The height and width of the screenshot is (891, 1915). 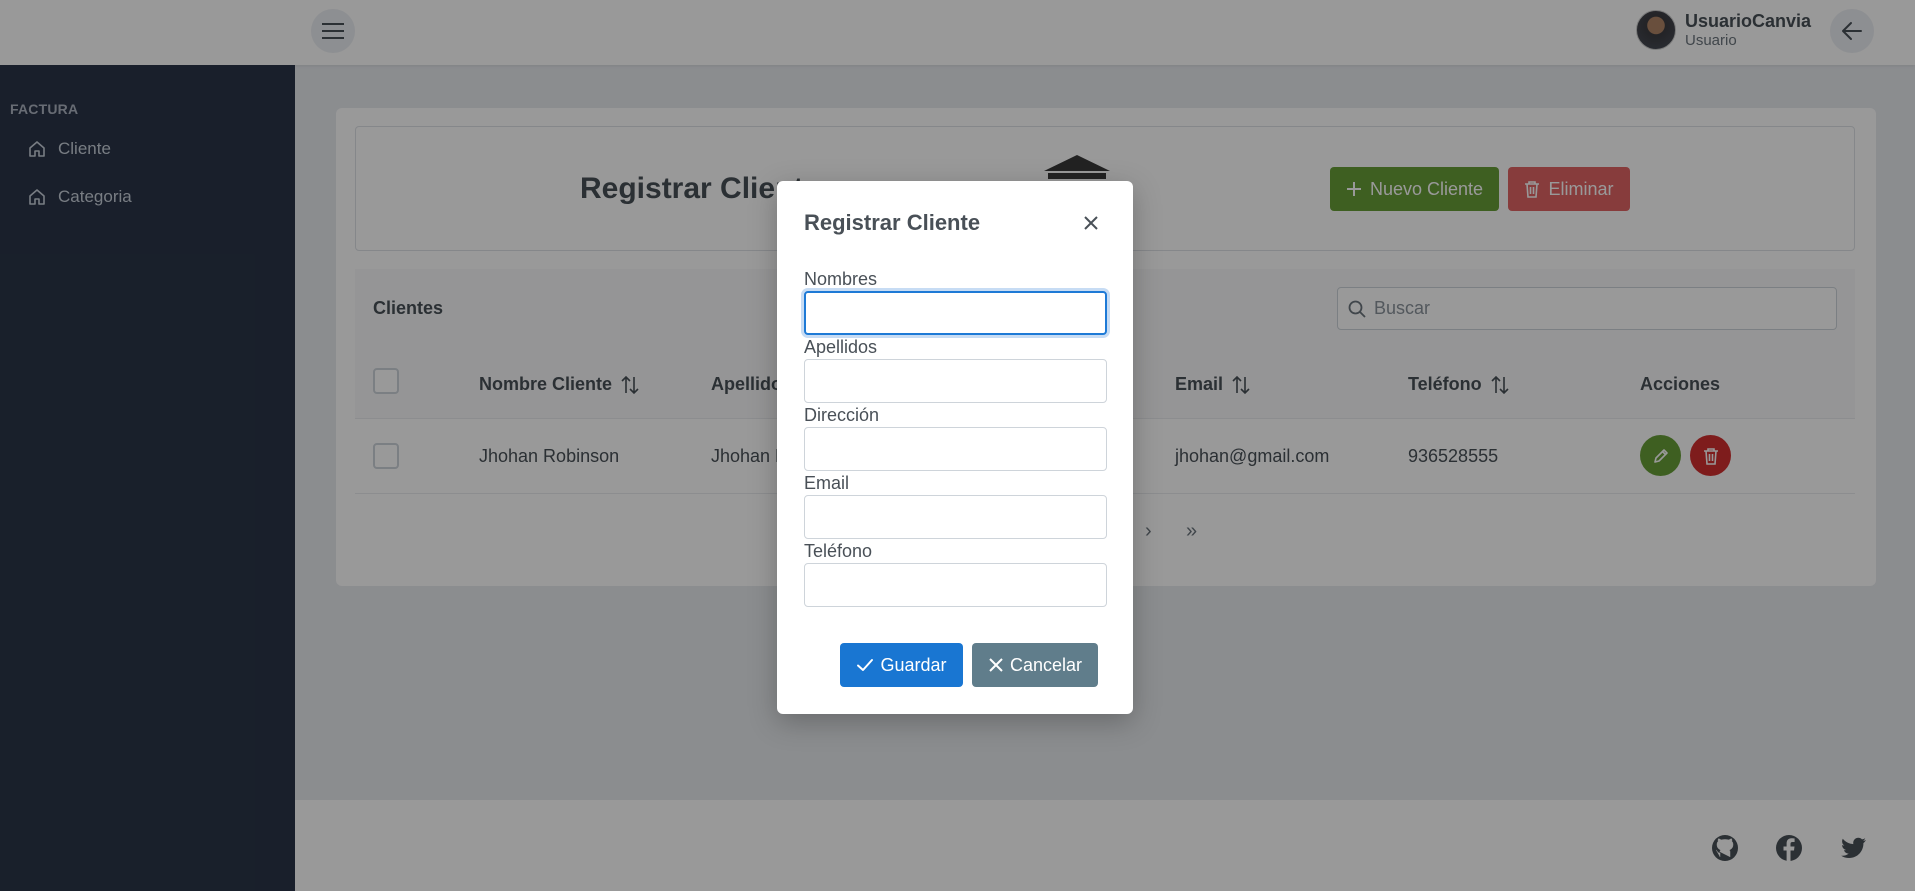 I want to click on telefono-input, so click(x=955, y=585).